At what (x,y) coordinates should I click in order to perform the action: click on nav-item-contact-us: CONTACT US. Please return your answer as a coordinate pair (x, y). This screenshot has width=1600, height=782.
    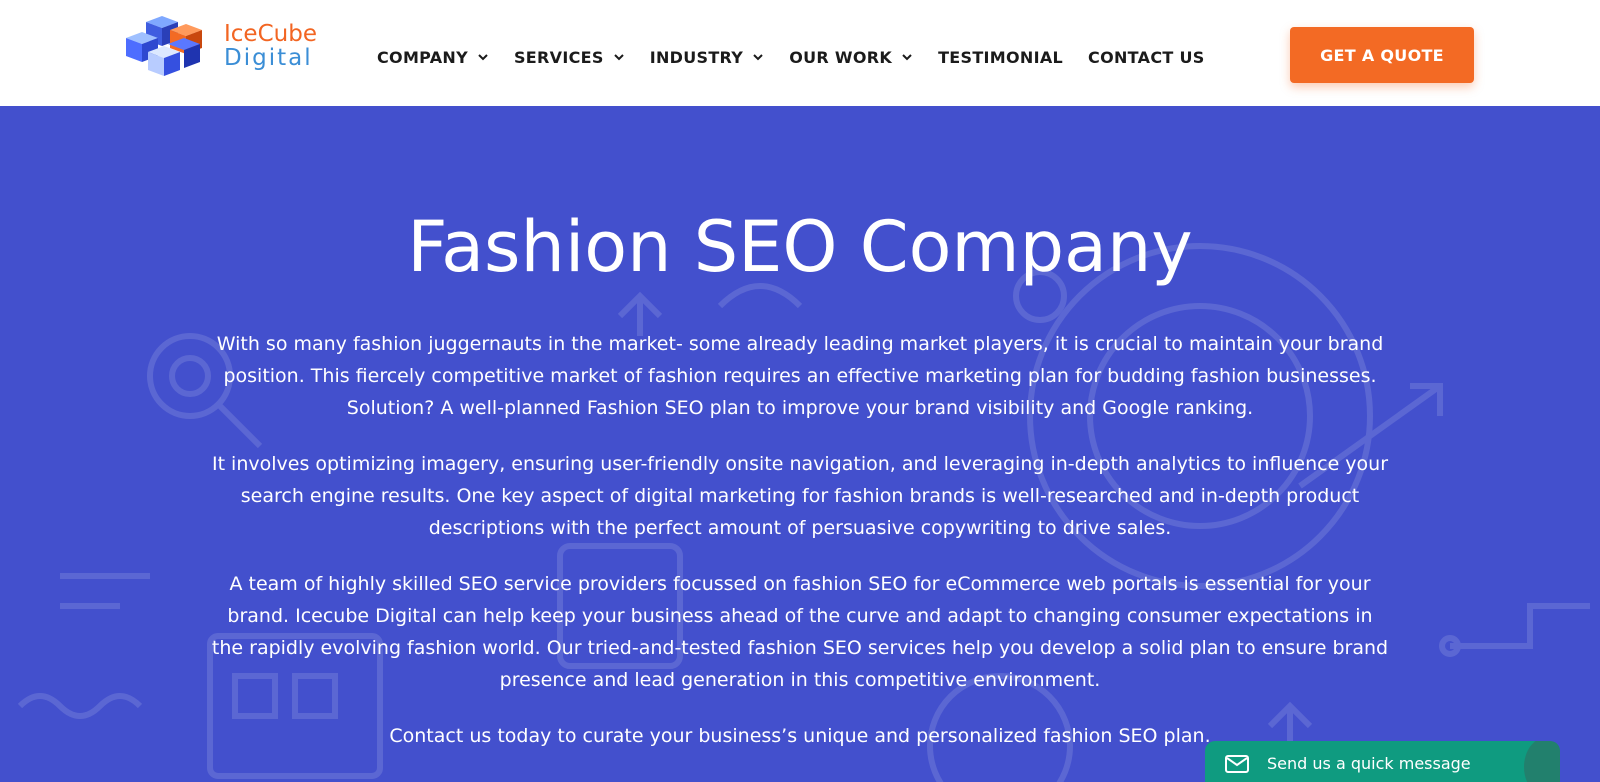
    Looking at the image, I should click on (1146, 57).